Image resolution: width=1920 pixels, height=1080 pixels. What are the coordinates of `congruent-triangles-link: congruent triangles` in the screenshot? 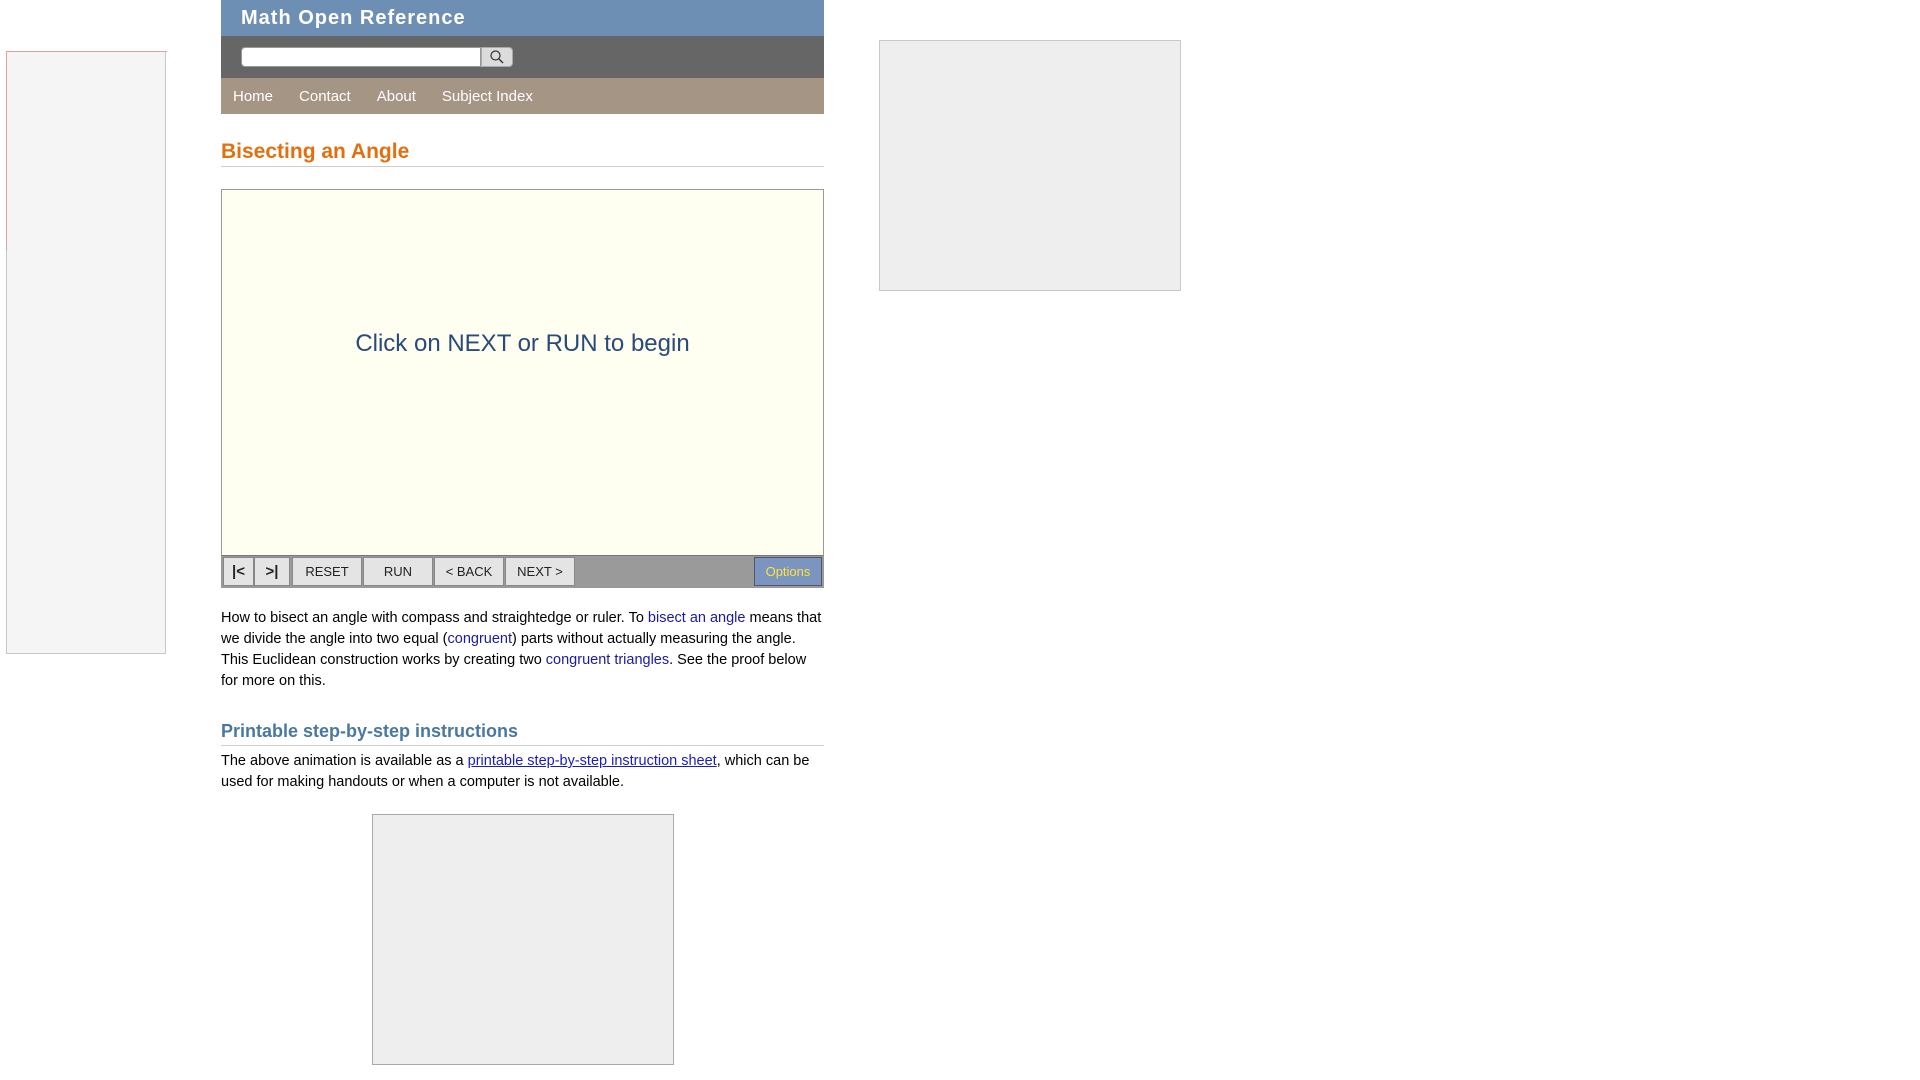 It's located at (607, 660).